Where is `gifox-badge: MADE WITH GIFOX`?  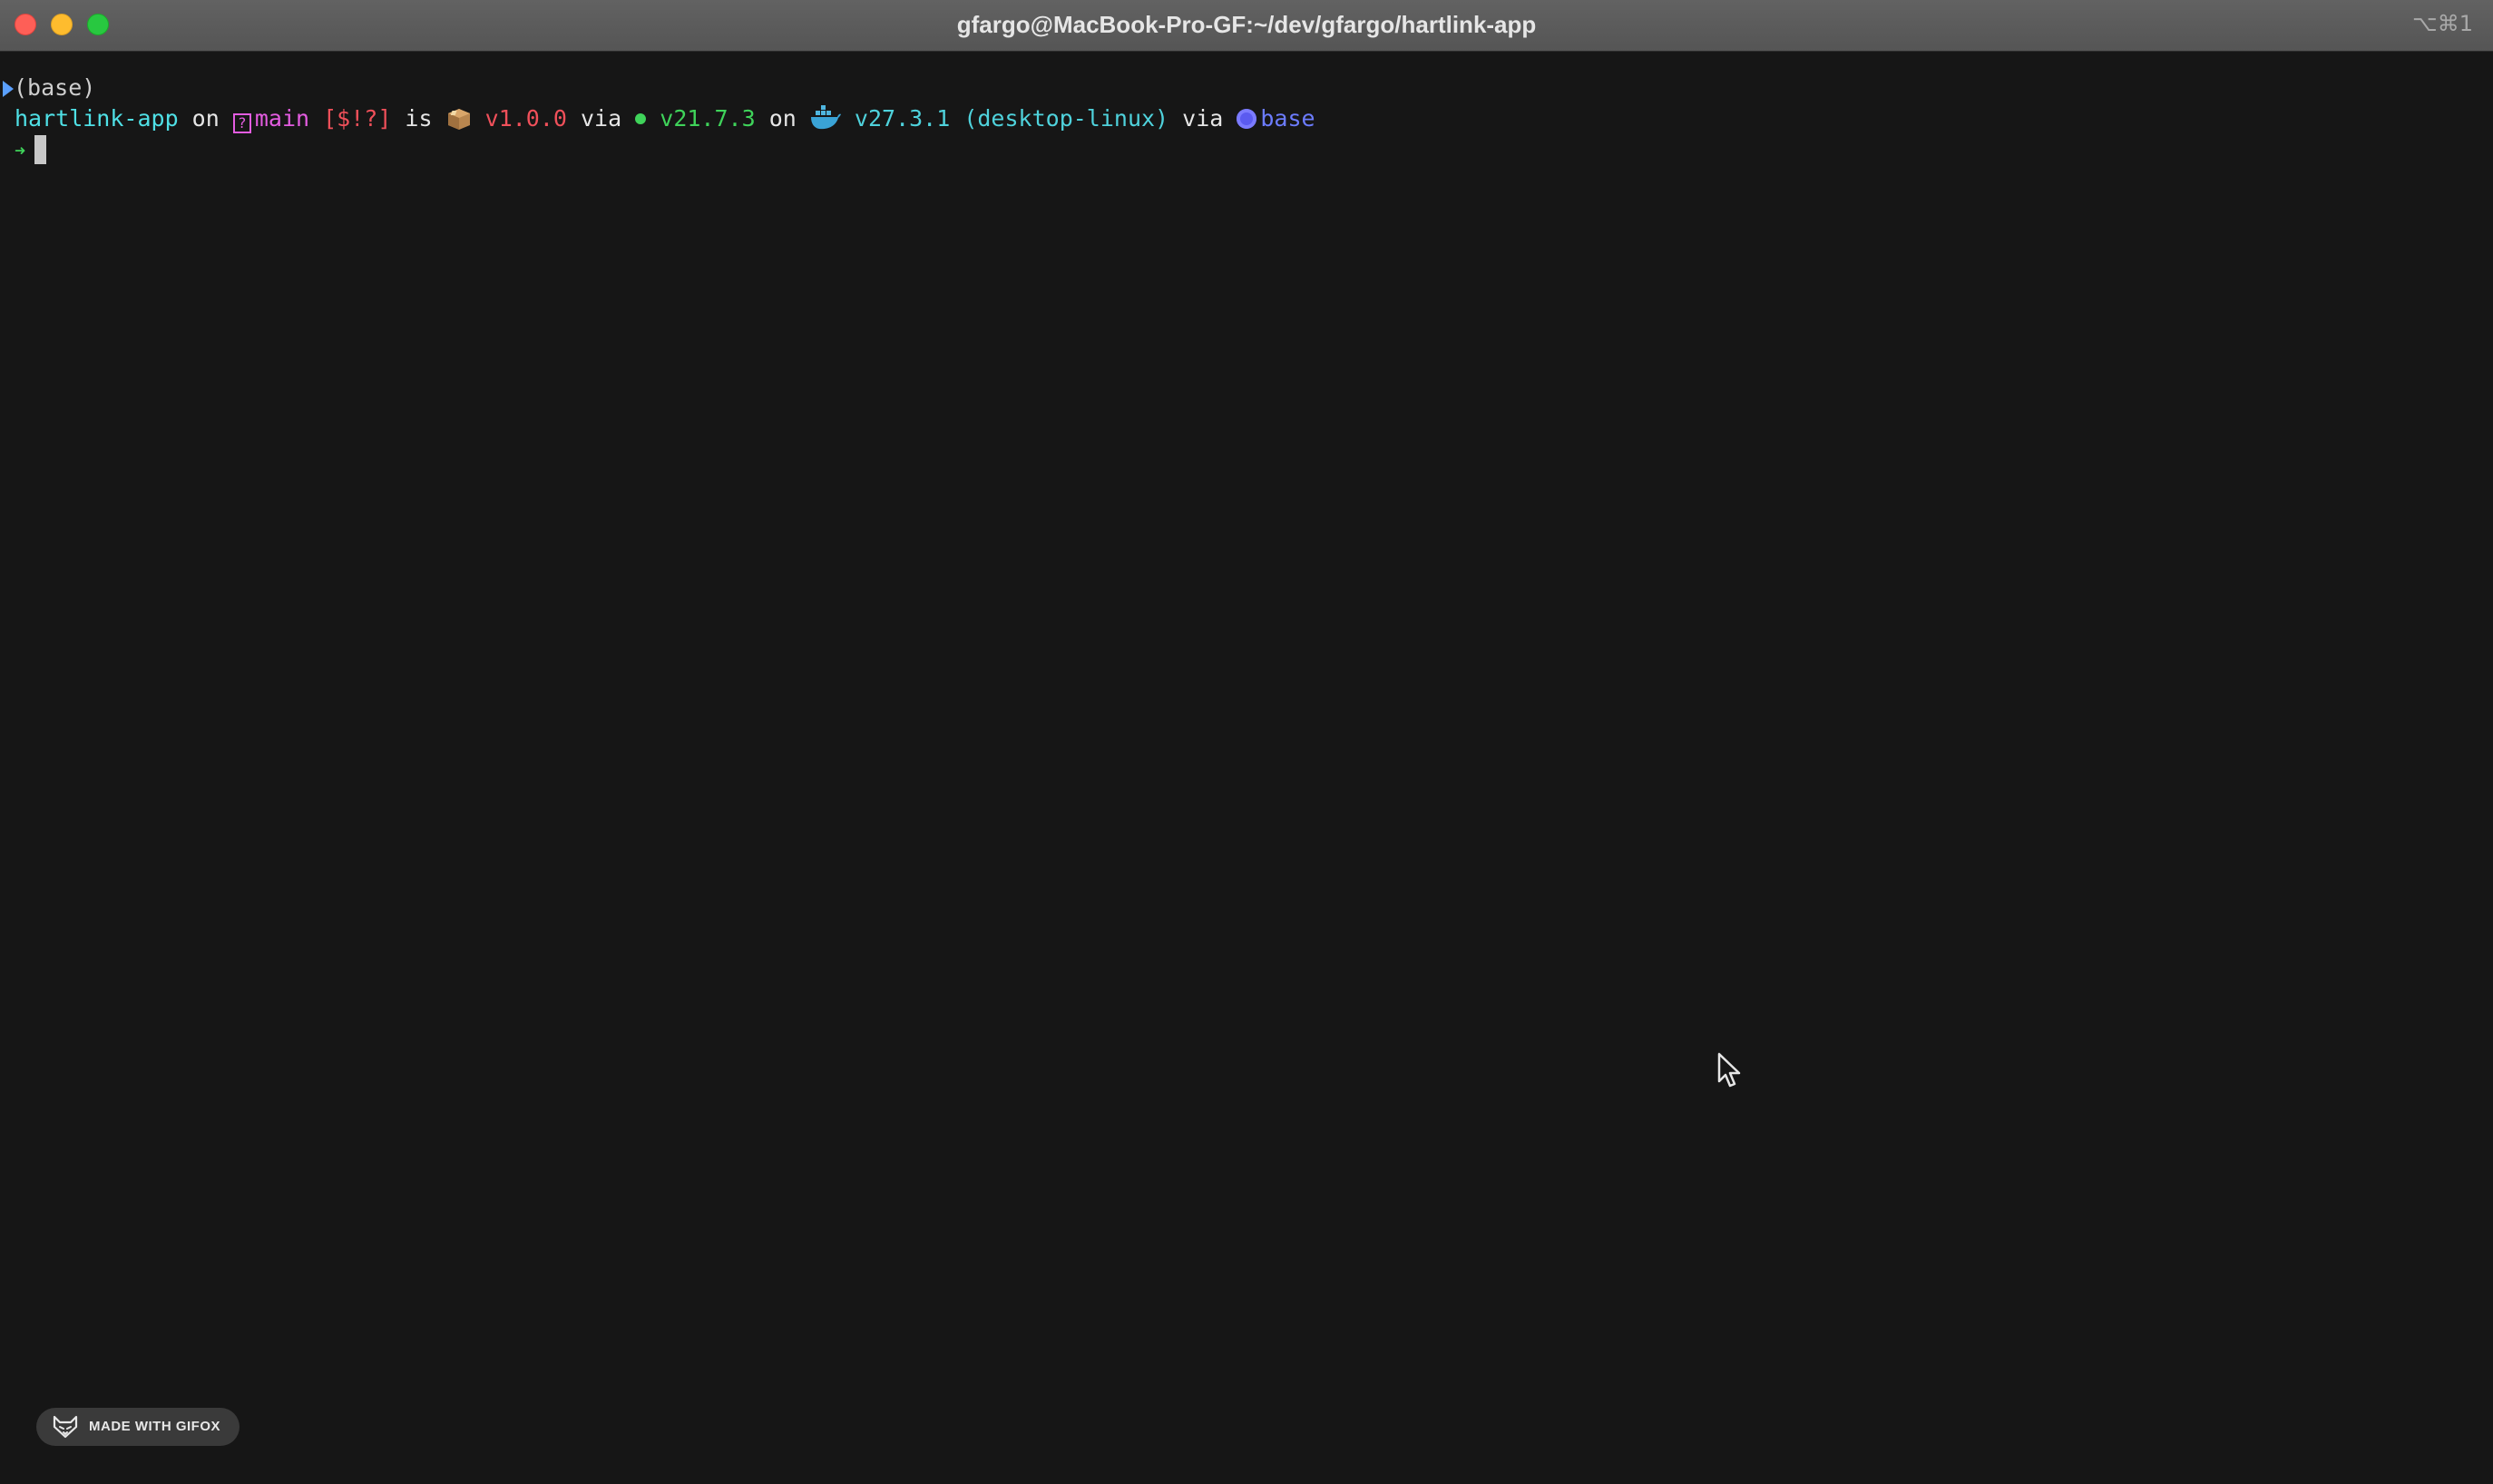
gifox-badge: MADE WITH GIFOX is located at coordinates (138, 1427).